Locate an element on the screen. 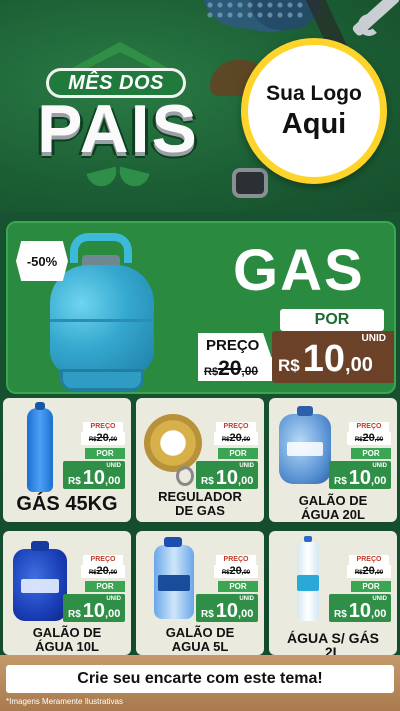 The image size is (400, 711). old-price-currency: R$ is located at coordinates (211, 372).